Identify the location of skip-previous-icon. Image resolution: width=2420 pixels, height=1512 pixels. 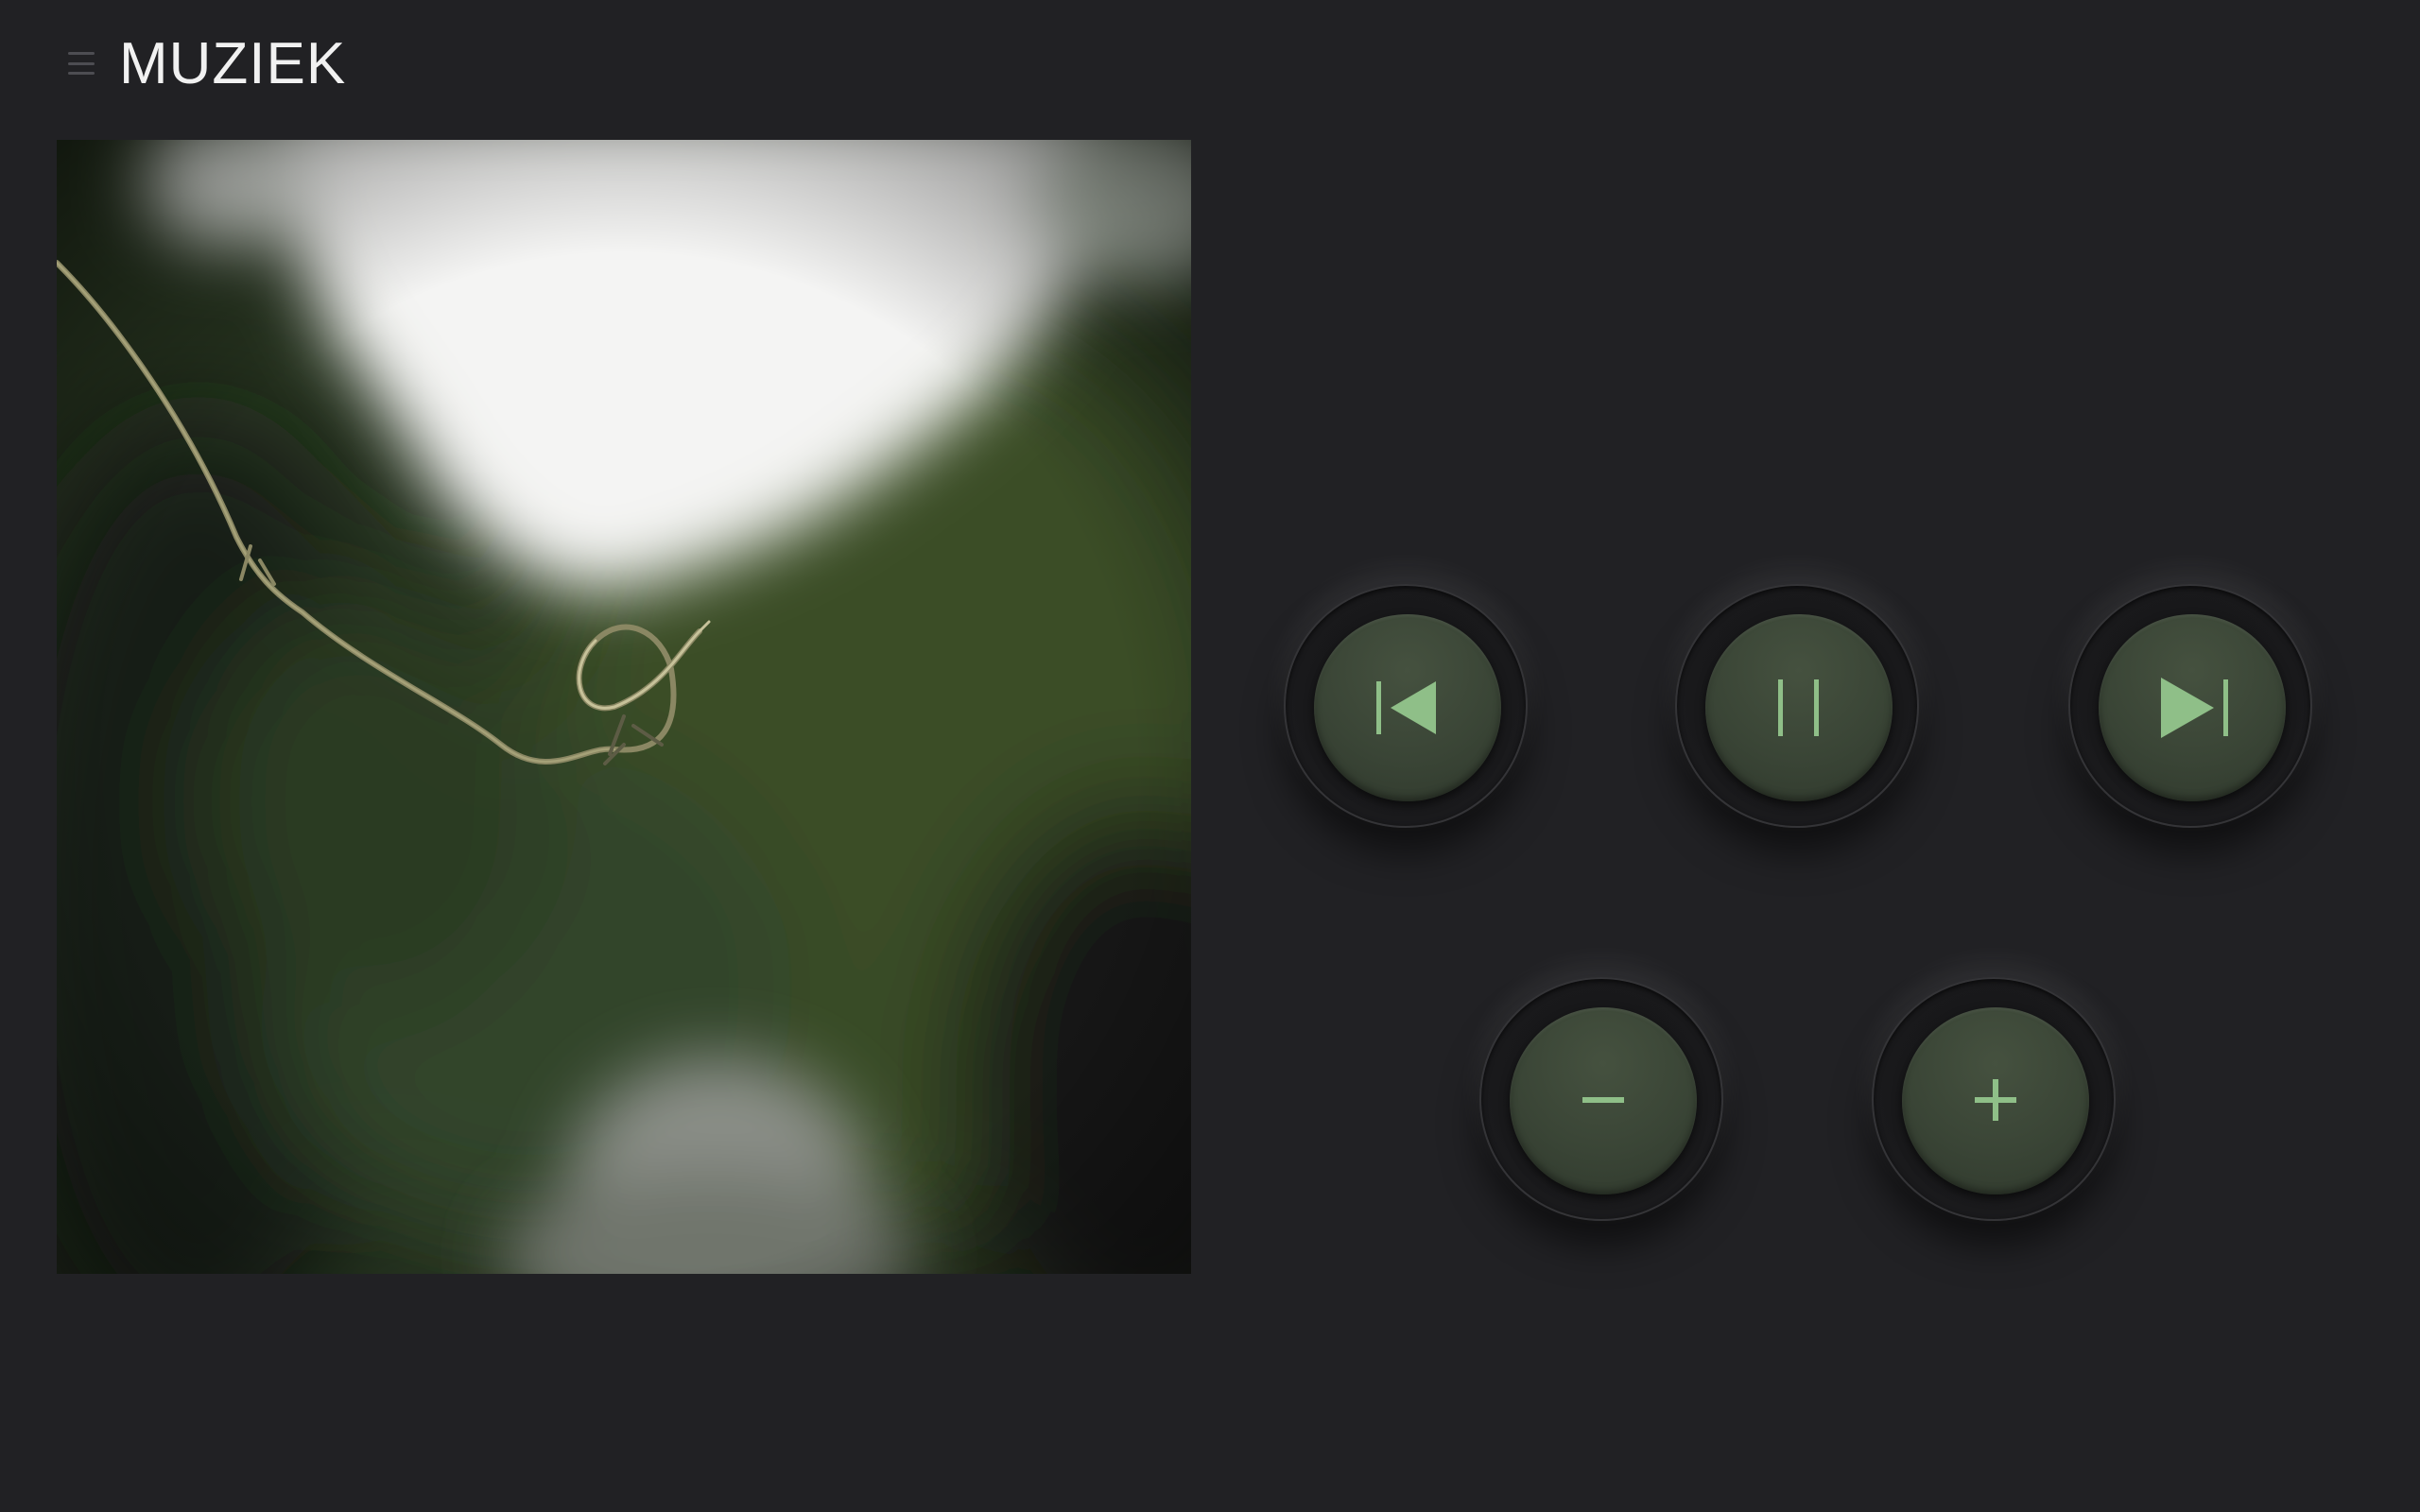
(1406, 707).